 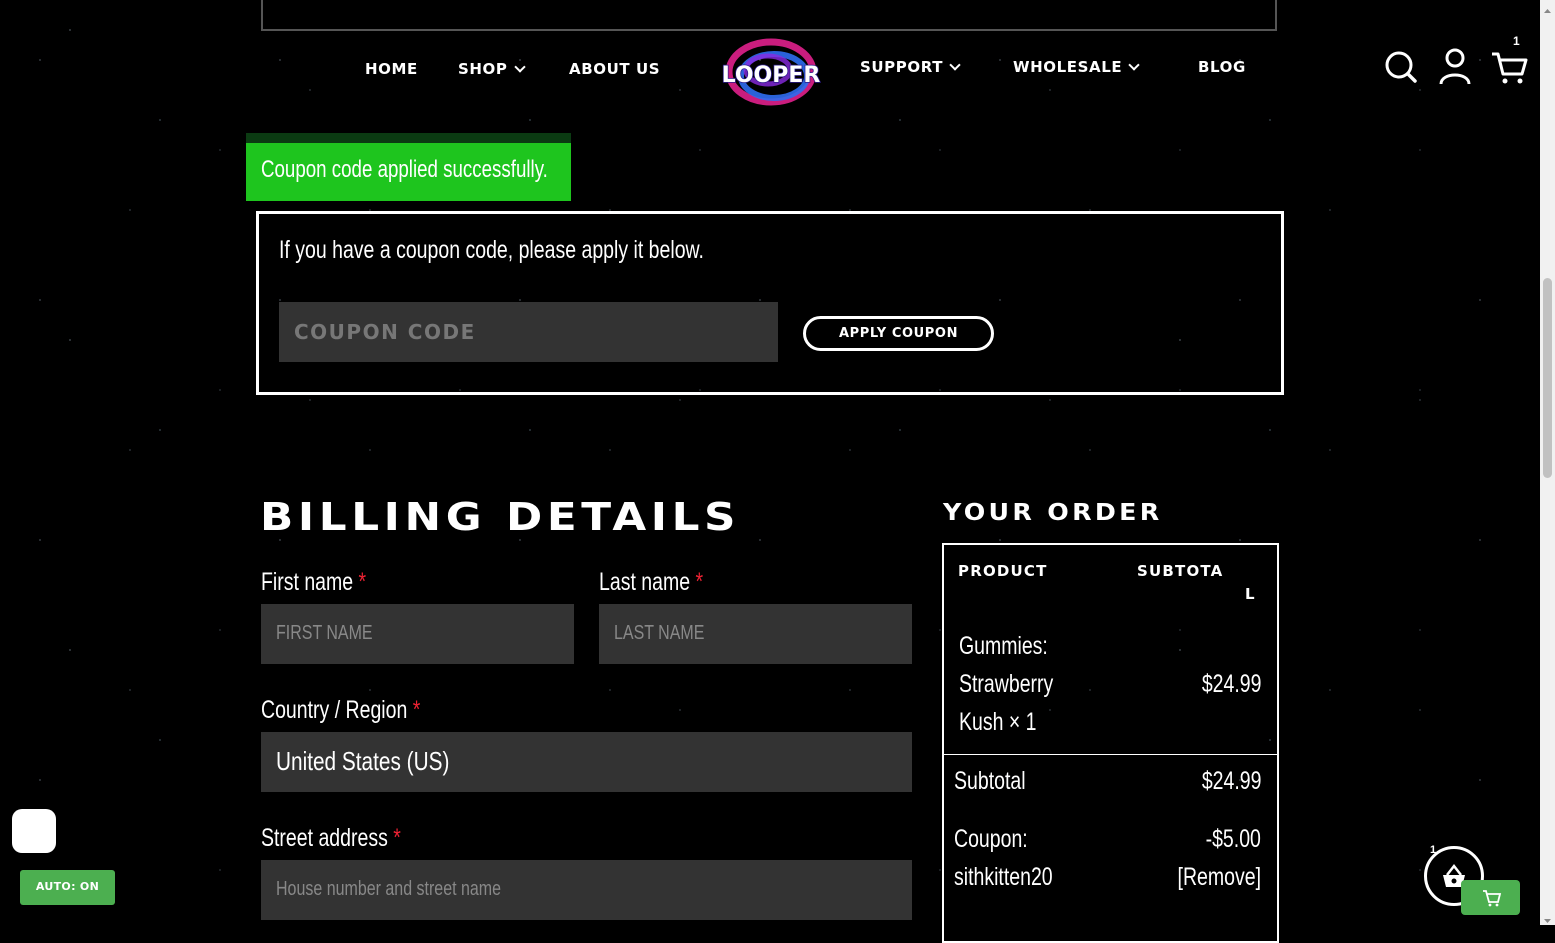 What do you see at coordinates (586, 762) in the screenshot?
I see `country-select: United States (US)` at bounding box center [586, 762].